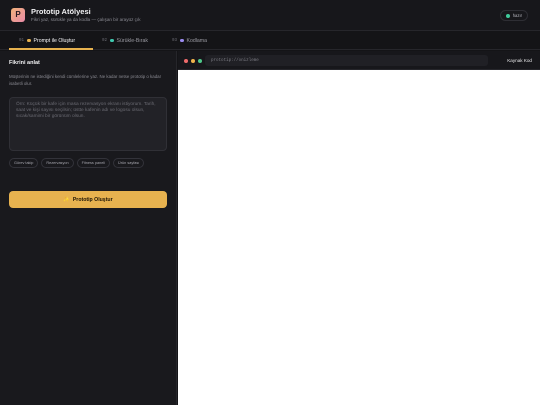 The width and height of the screenshot is (540, 405). I want to click on preview-toolbar: prototip://onizleme Kaynak Kod, so click(359, 60).